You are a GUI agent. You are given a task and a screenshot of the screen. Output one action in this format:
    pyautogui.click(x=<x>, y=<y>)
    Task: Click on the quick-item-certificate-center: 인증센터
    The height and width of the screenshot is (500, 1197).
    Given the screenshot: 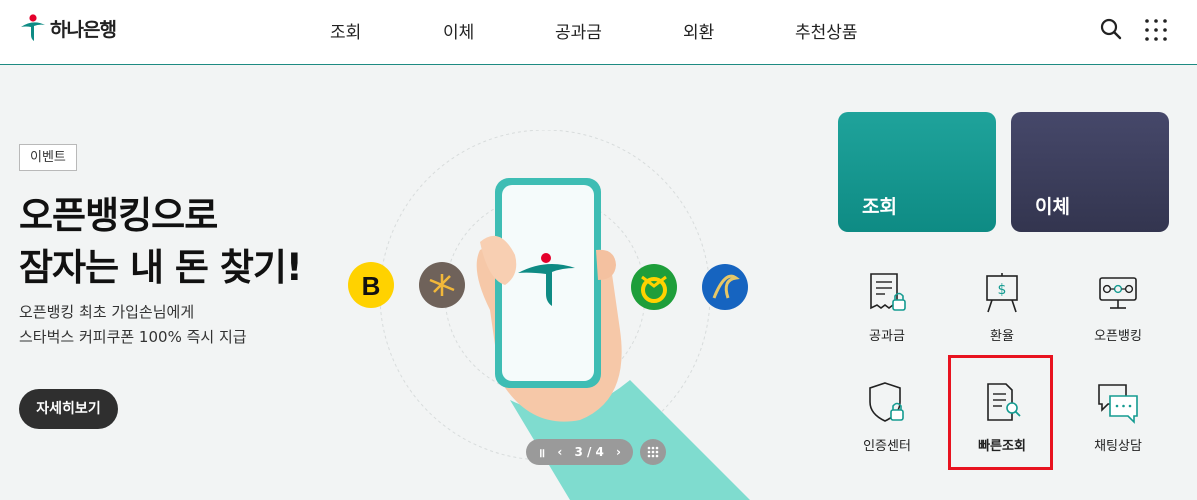 What is the action you would take?
    pyautogui.click(x=887, y=425)
    